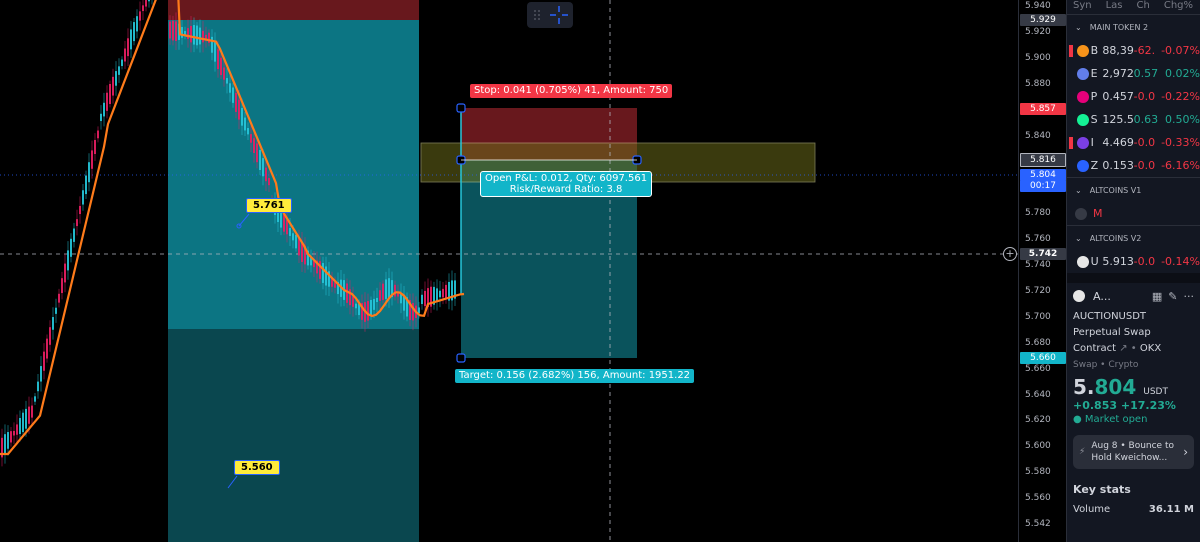 The image size is (1200, 542). I want to click on key-stats-heading: Key stats, so click(1102, 489).